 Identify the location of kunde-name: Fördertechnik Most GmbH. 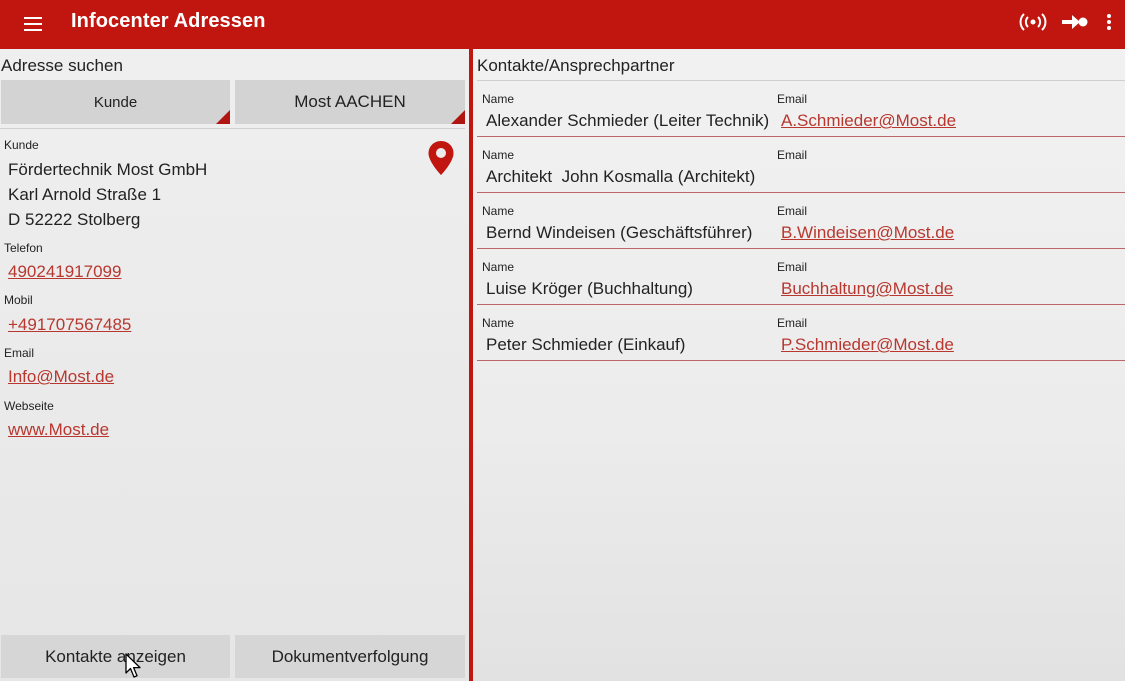
(108, 169).